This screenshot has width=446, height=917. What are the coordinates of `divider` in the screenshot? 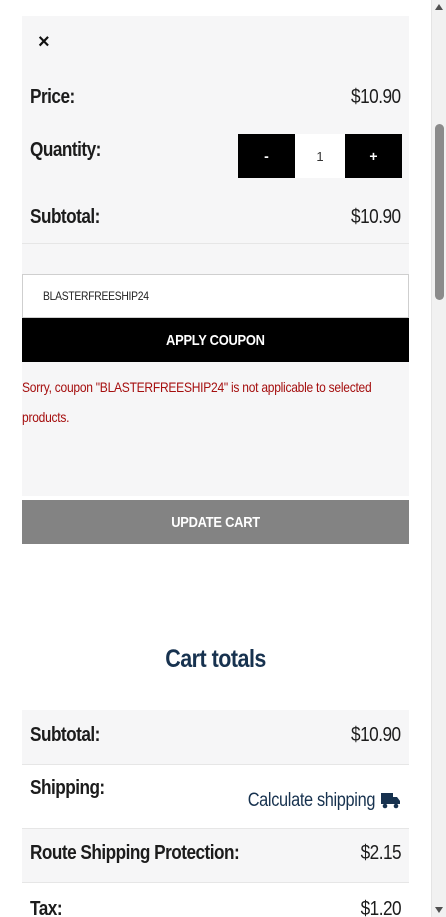 It's located at (215, 243).